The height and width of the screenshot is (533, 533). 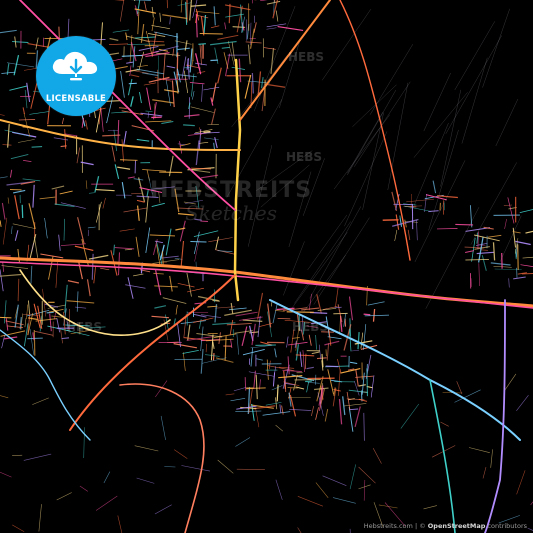 What do you see at coordinates (310, 327) in the screenshot?
I see `watermark-hebs-3: HEBS` at bounding box center [310, 327].